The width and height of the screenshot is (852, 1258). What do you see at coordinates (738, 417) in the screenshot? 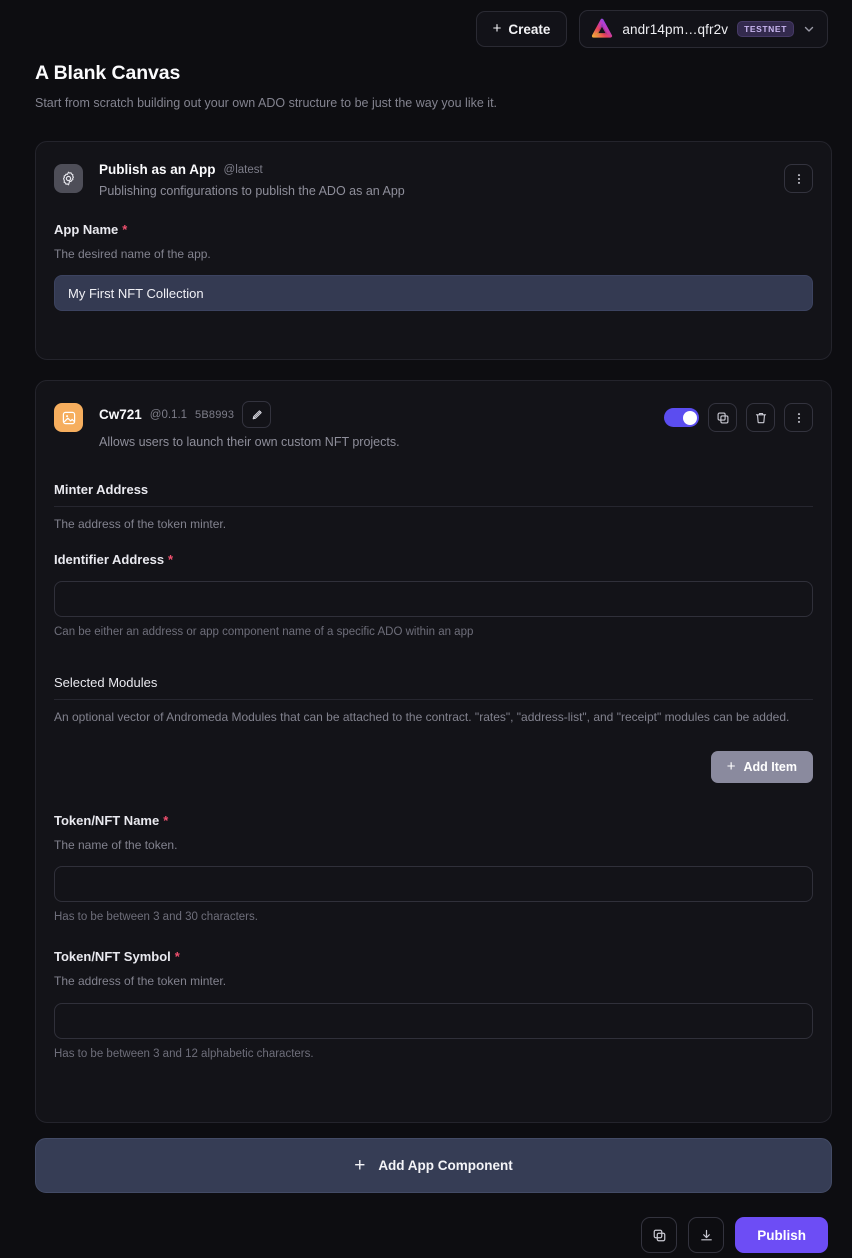
I see `cw721-card-actions` at bounding box center [738, 417].